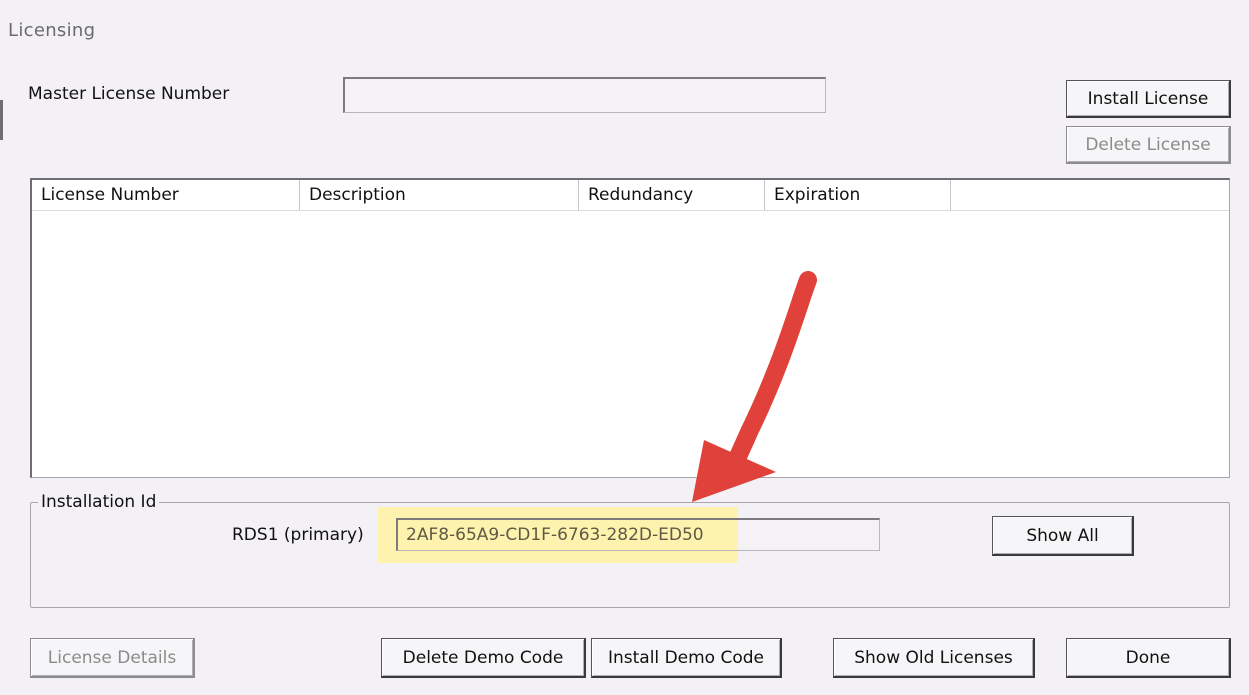 The height and width of the screenshot is (695, 1249). What do you see at coordinates (672, 195) in the screenshot?
I see `column-redundancy: Redundancy` at bounding box center [672, 195].